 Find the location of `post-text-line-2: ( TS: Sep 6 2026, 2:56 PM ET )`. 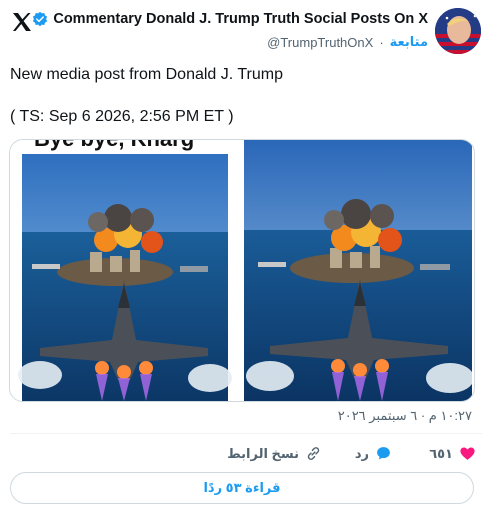

post-text-line-2: ( TS: Sep 6 2026, 2:56 PM ET ) is located at coordinates (122, 116).